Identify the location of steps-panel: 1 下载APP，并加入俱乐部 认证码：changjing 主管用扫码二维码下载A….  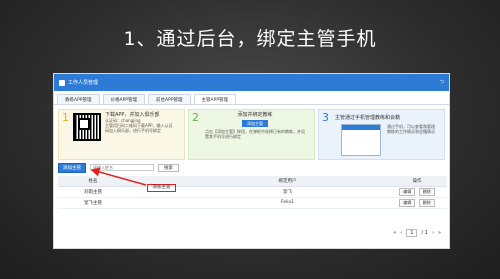
(251, 134).